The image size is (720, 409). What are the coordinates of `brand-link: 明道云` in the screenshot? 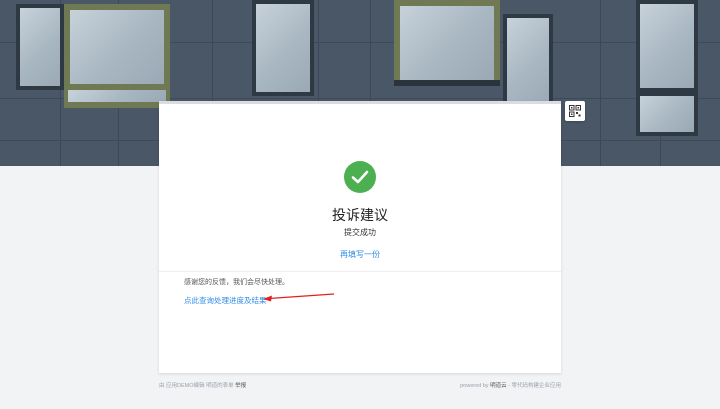 It's located at (498, 386).